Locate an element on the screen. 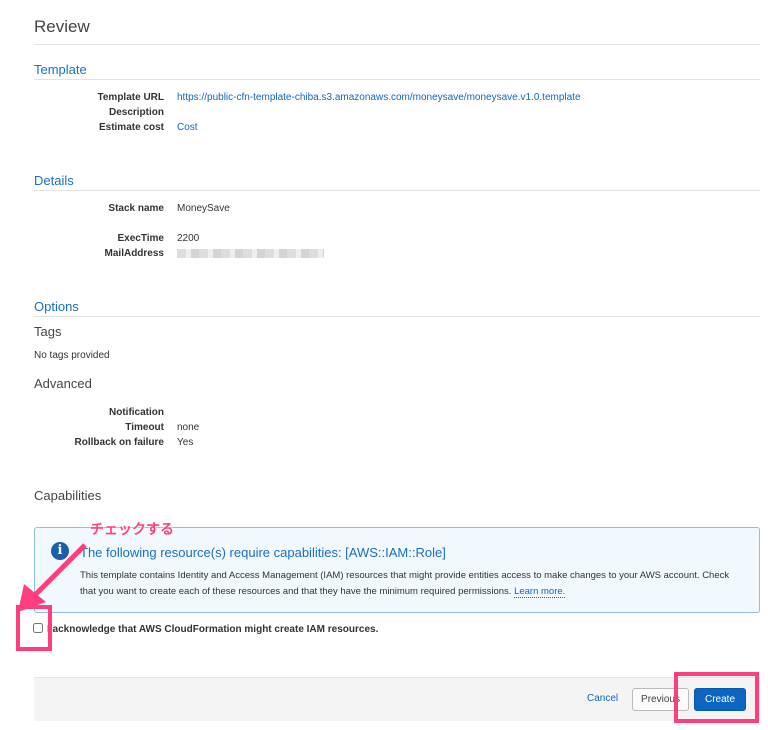 This screenshot has width=768, height=730. exectime-value: 2200 is located at coordinates (188, 238).